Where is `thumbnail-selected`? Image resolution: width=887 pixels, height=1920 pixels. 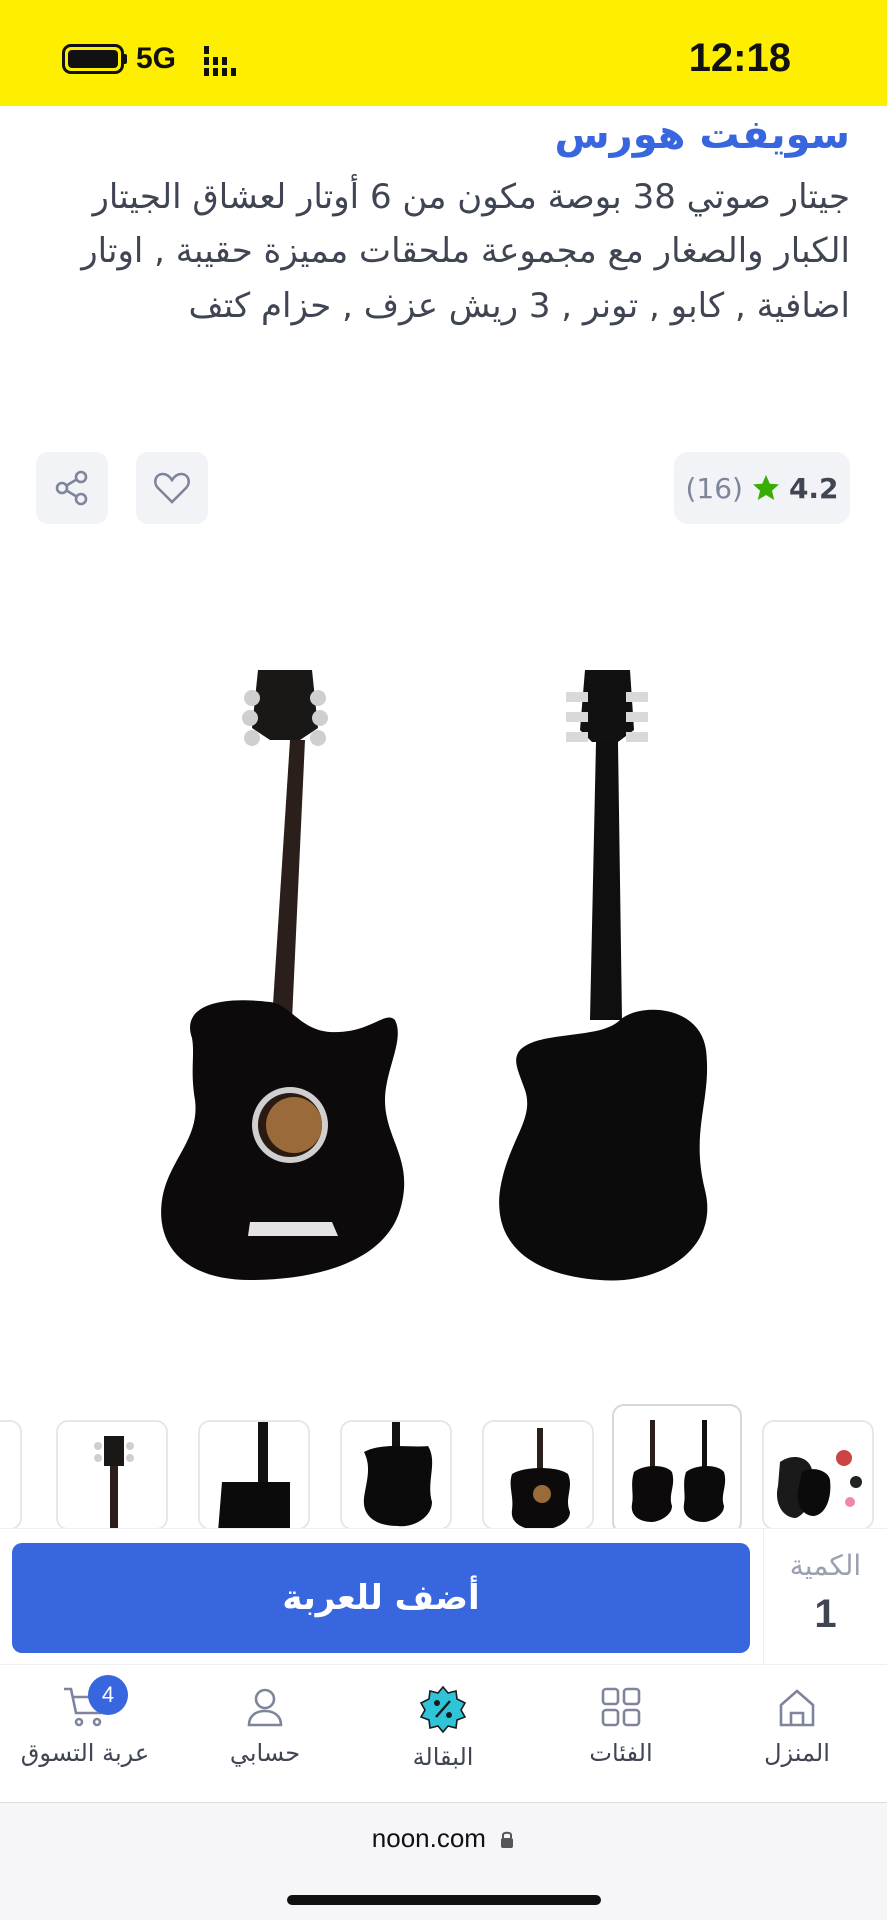 thumbnail-selected is located at coordinates (677, 1466).